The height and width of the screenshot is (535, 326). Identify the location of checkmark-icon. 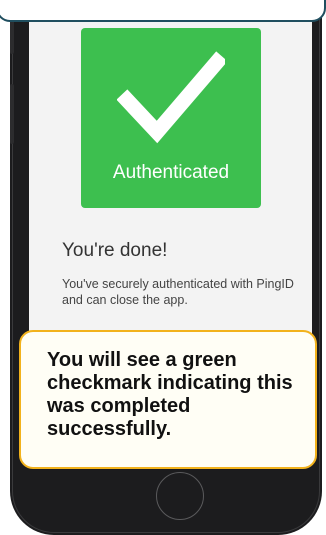
(171, 97).